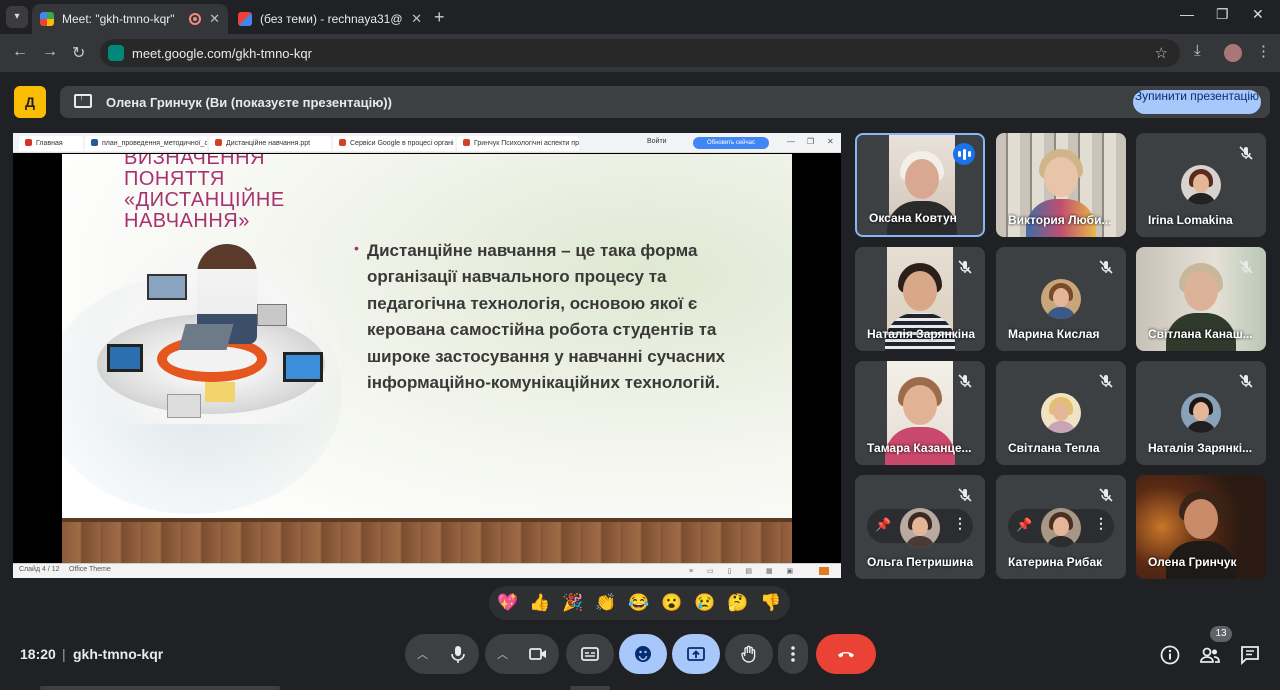 Image resolution: width=1280 pixels, height=690 pixels. I want to click on emoji-icon, so click(643, 654).